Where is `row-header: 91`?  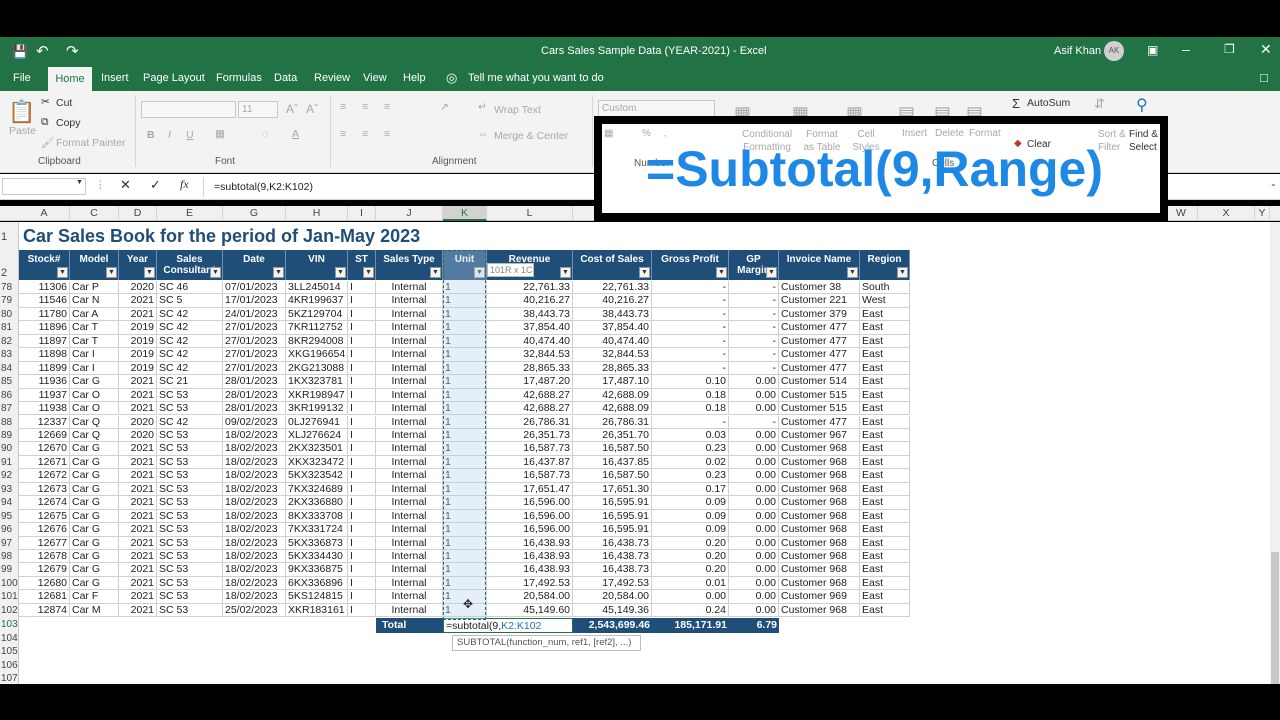
row-header: 91 is located at coordinates (9, 462).